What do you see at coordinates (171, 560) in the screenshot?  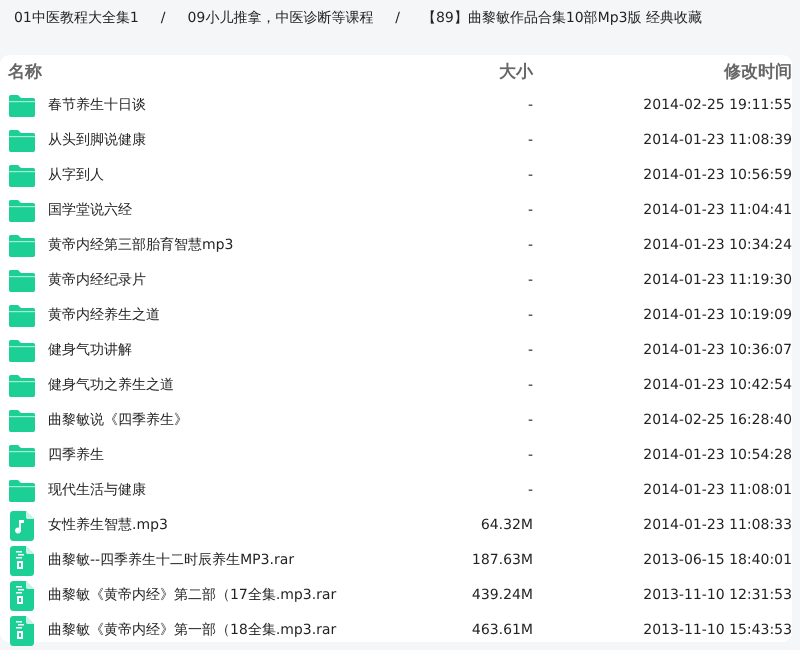 I see `file-name-link: 曲黎敏--四季养生十二时辰养生MP3.rar` at bounding box center [171, 560].